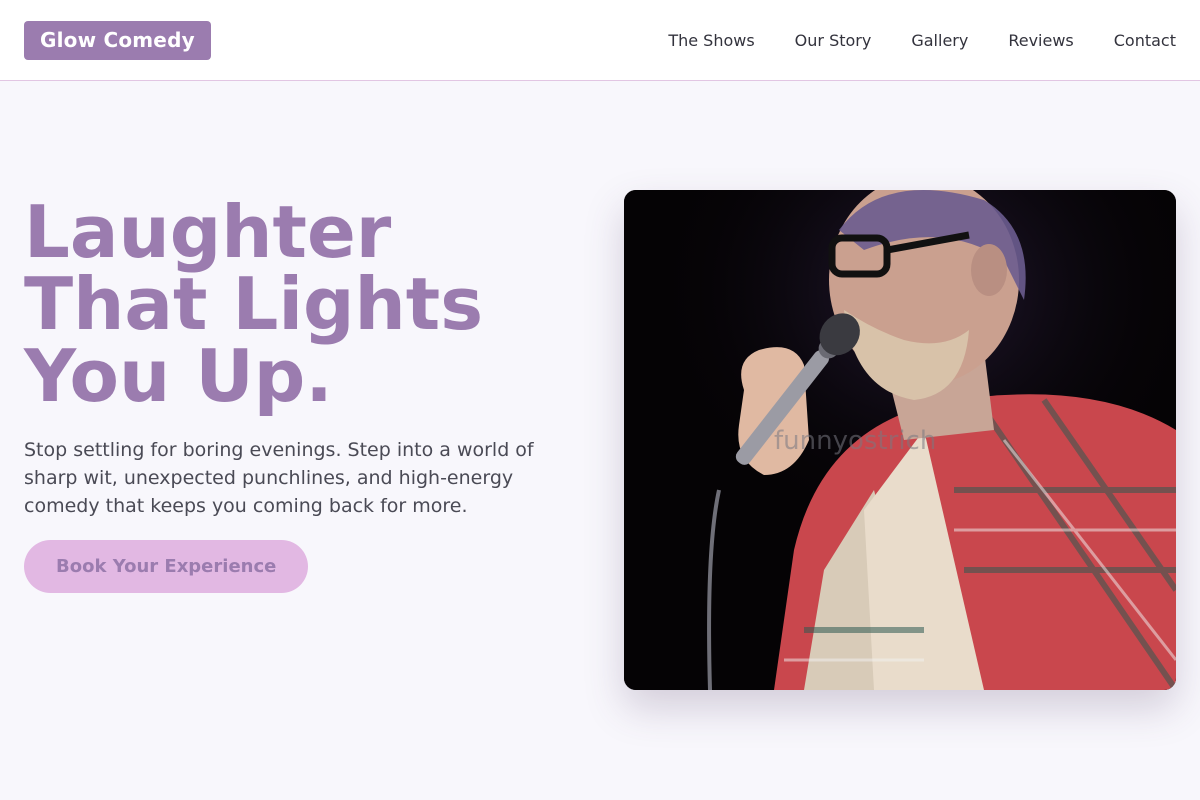 The image size is (1200, 800). What do you see at coordinates (833, 40) in the screenshot?
I see `nav-link-our-story: Our Story` at bounding box center [833, 40].